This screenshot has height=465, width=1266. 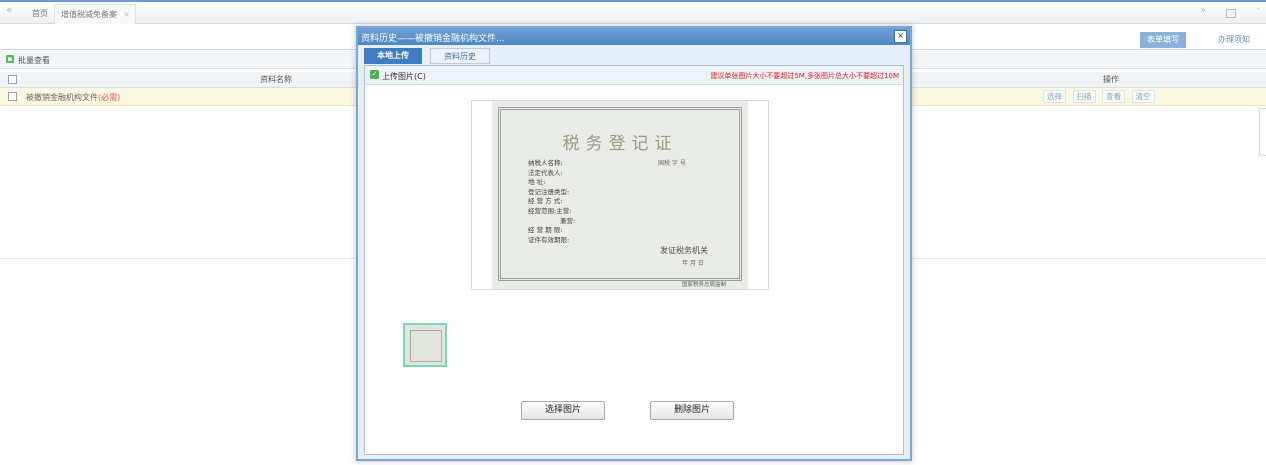 I want to click on tab-guide: 办理须知, so click(x=1234, y=40).